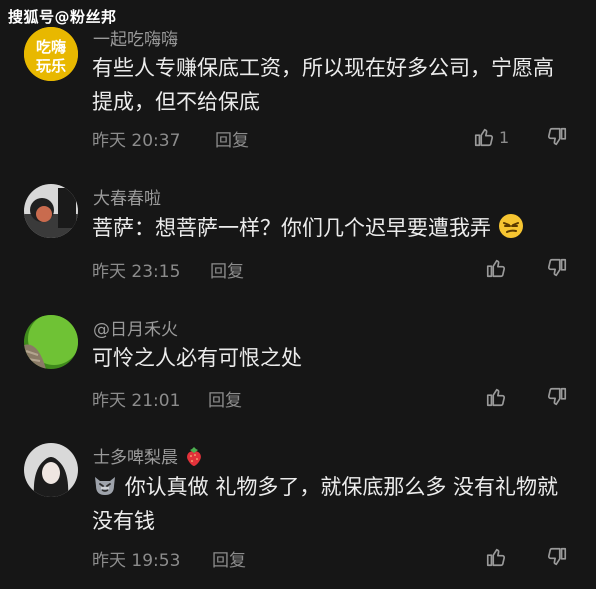 This screenshot has height=589, width=596. What do you see at coordinates (51, 47) in the screenshot?
I see `svg-text: 吃嗨` at bounding box center [51, 47].